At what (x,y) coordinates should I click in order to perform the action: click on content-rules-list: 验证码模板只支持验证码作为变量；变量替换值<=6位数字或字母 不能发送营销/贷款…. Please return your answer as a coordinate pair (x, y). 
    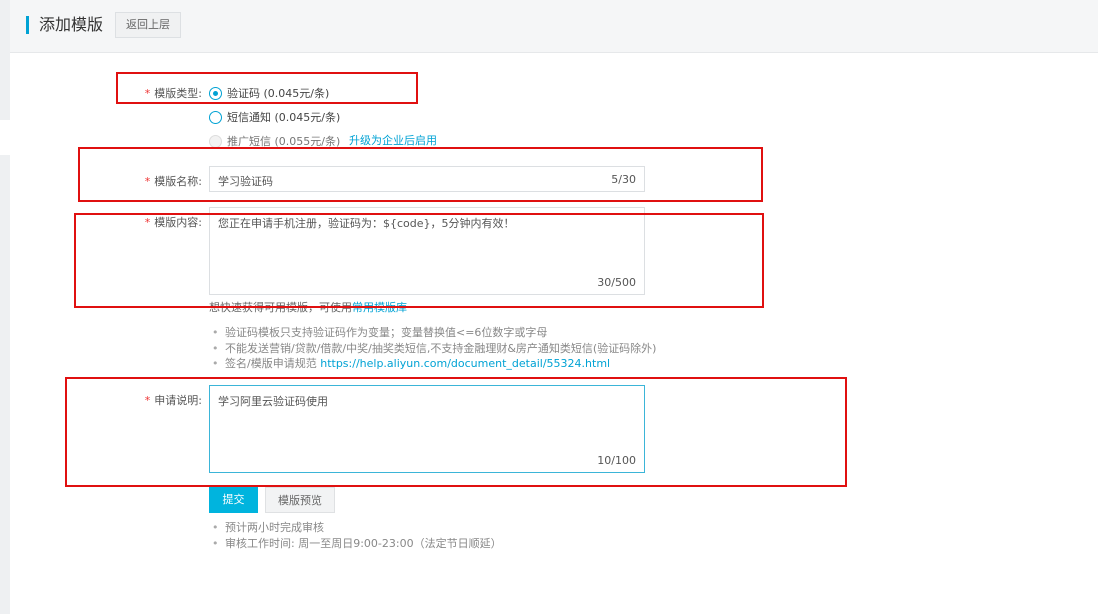
    Looking at the image, I should click on (432, 348).